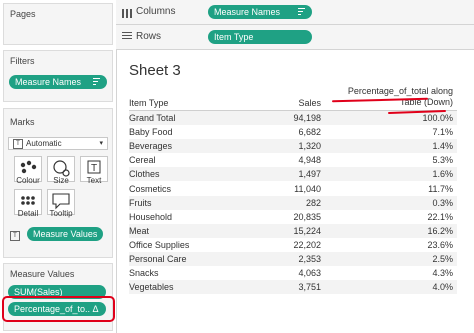  I want to click on cell-sales: 4,063, so click(309, 273).